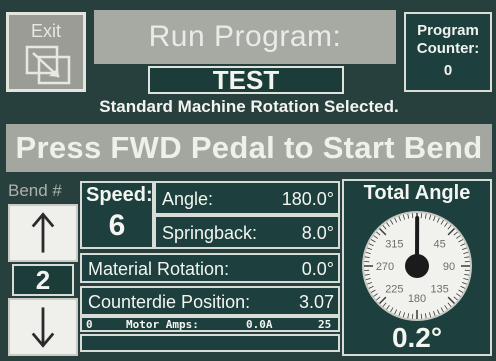 The height and width of the screenshot is (361, 496). I want to click on program-counter-value: 0, so click(448, 70).